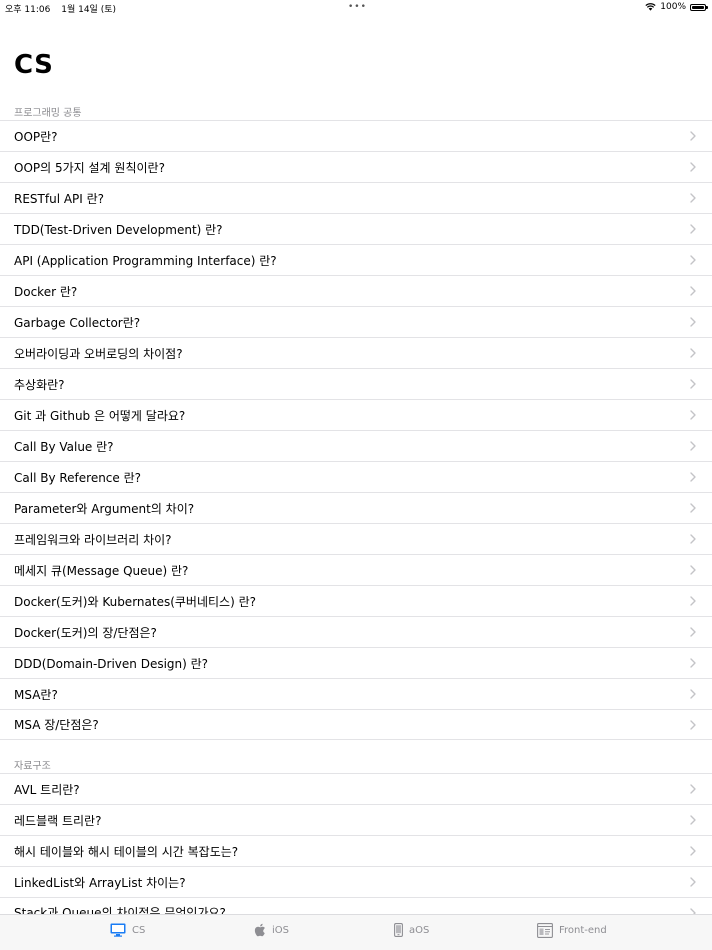 Image resolution: width=712 pixels, height=950 pixels. Describe the element at coordinates (78, 477) in the screenshot. I see `list-item-label: Call By Reference 란?` at that location.